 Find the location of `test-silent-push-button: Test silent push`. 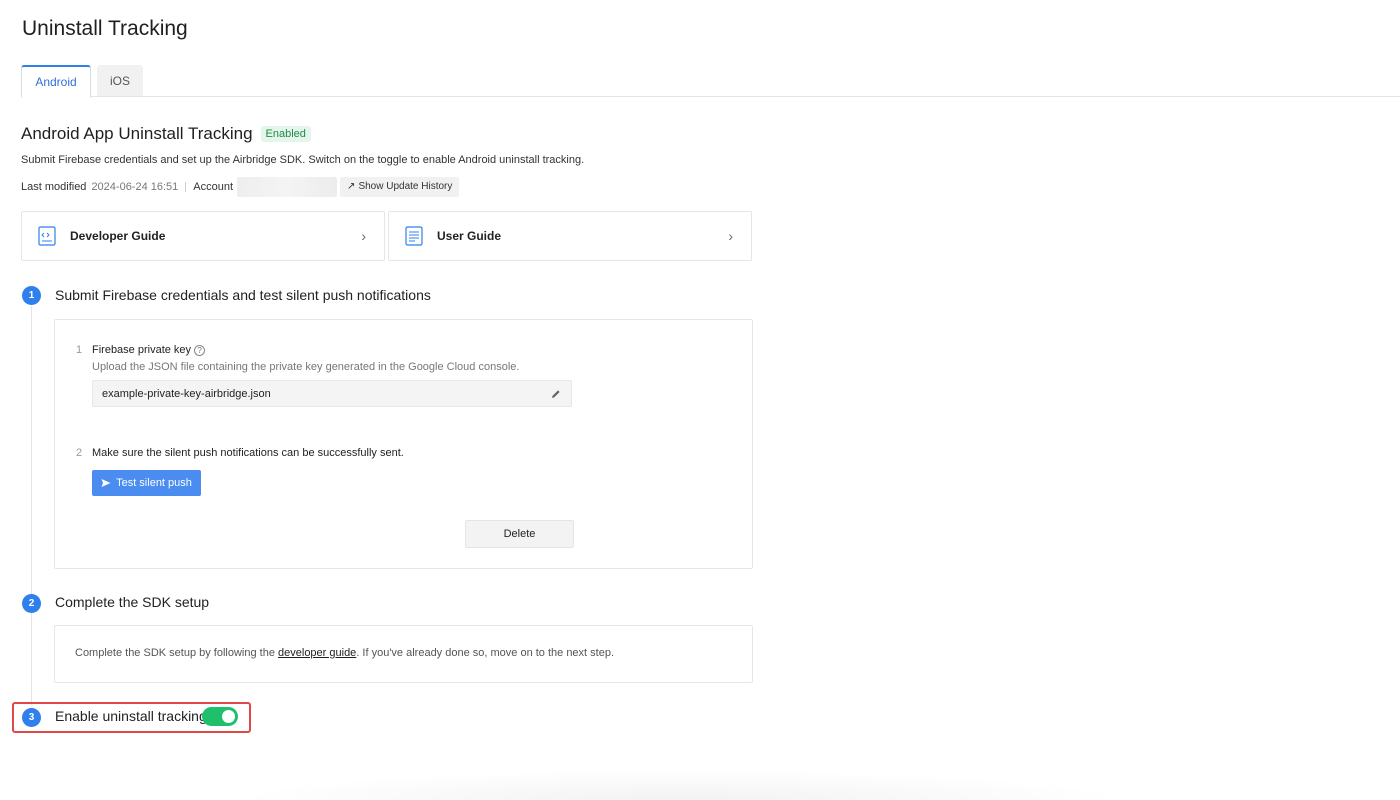

test-silent-push-button: Test silent push is located at coordinates (146, 483).